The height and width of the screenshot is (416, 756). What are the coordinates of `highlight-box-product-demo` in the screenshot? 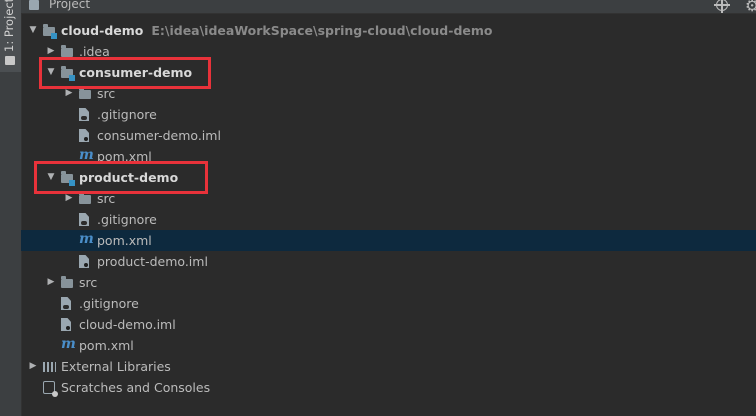 It's located at (121, 177).